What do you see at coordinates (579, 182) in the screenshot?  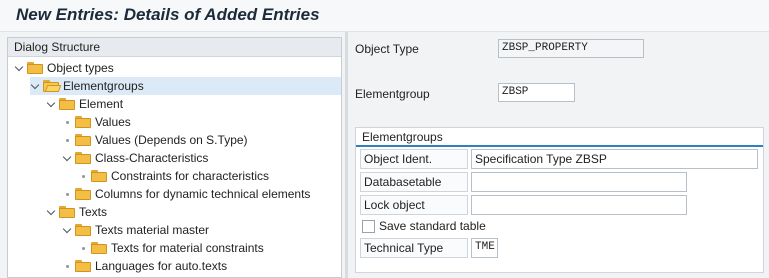 I see `databasetable-field` at bounding box center [579, 182].